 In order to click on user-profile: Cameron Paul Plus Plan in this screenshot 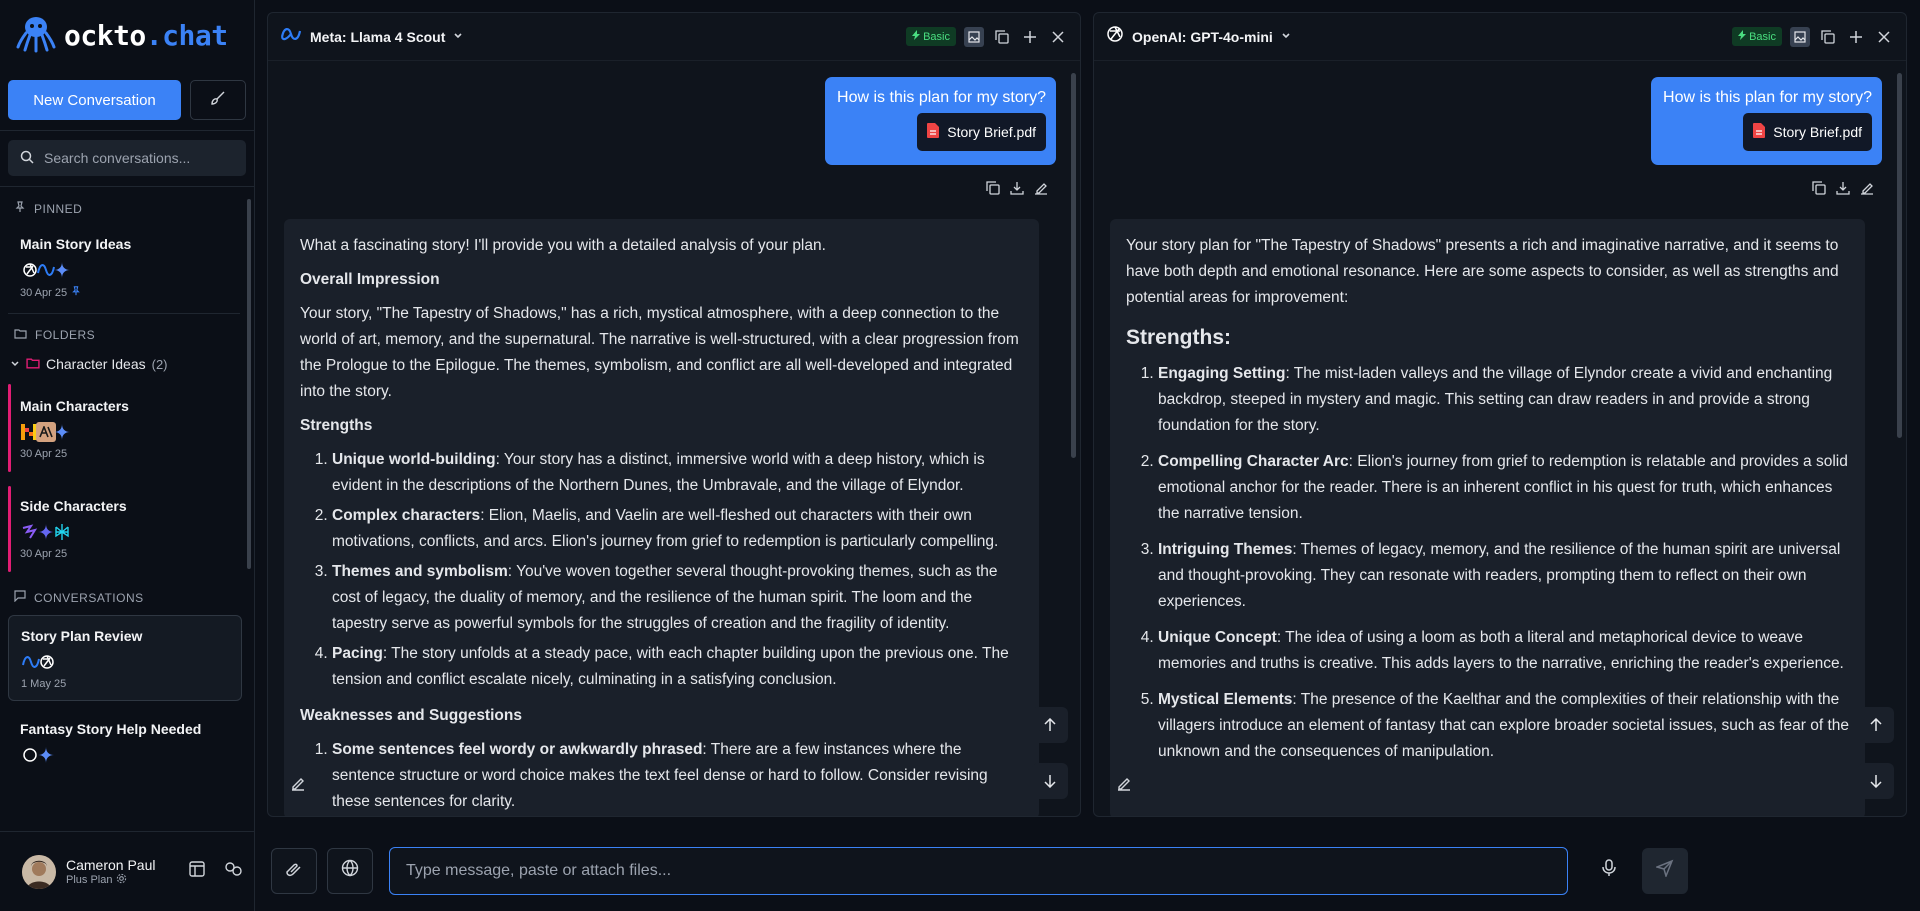, I will do `click(127, 871)`.